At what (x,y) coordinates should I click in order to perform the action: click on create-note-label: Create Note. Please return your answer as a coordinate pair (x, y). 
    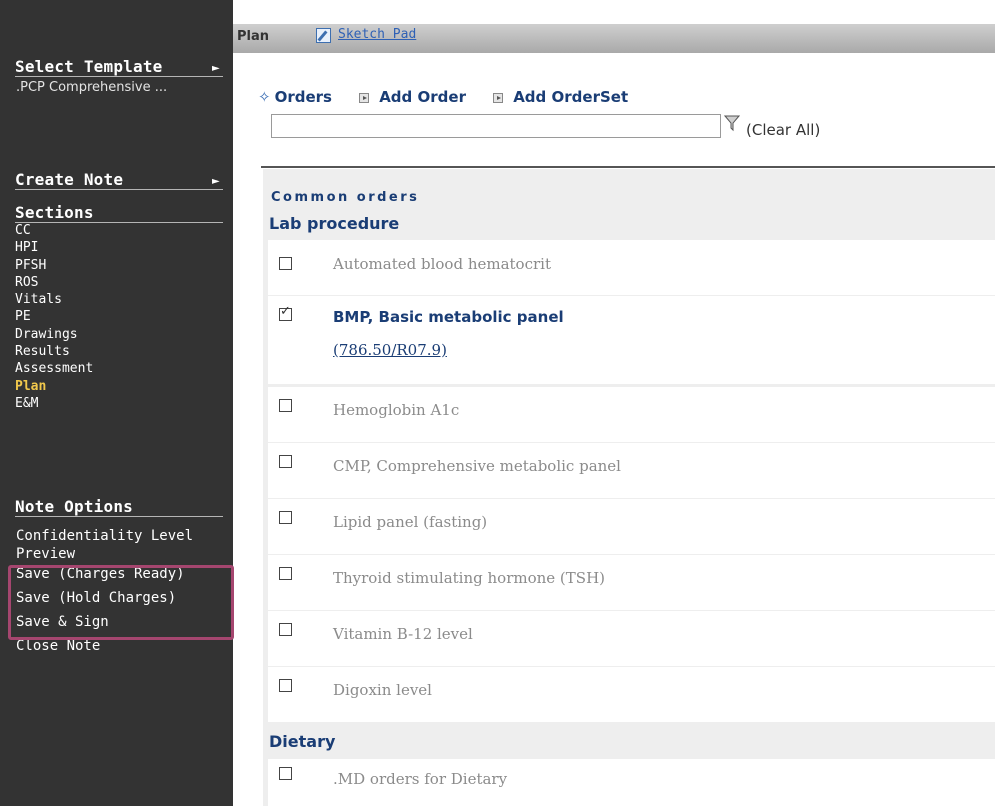
    Looking at the image, I should click on (69, 179).